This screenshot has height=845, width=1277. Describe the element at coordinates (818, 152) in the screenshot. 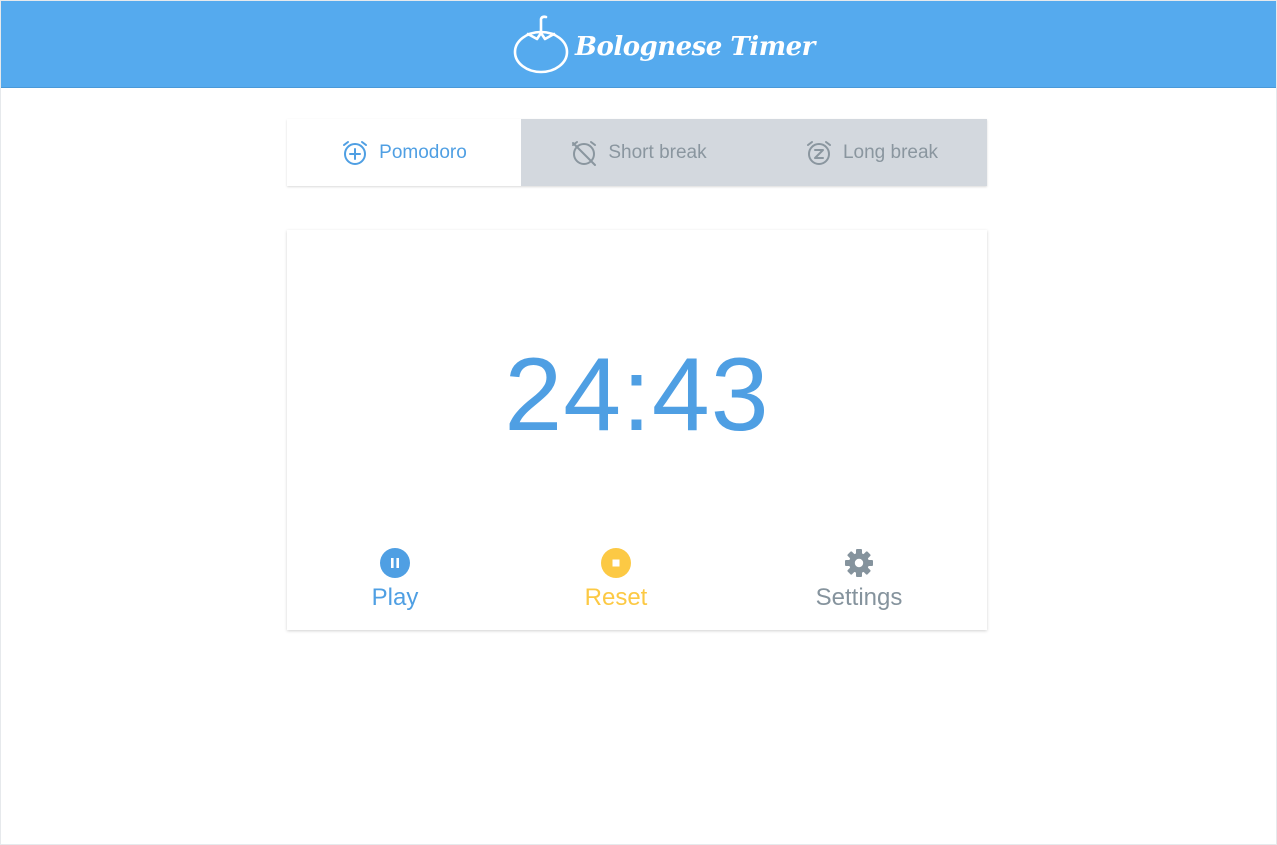

I see `alarm-snooze-icon` at that location.